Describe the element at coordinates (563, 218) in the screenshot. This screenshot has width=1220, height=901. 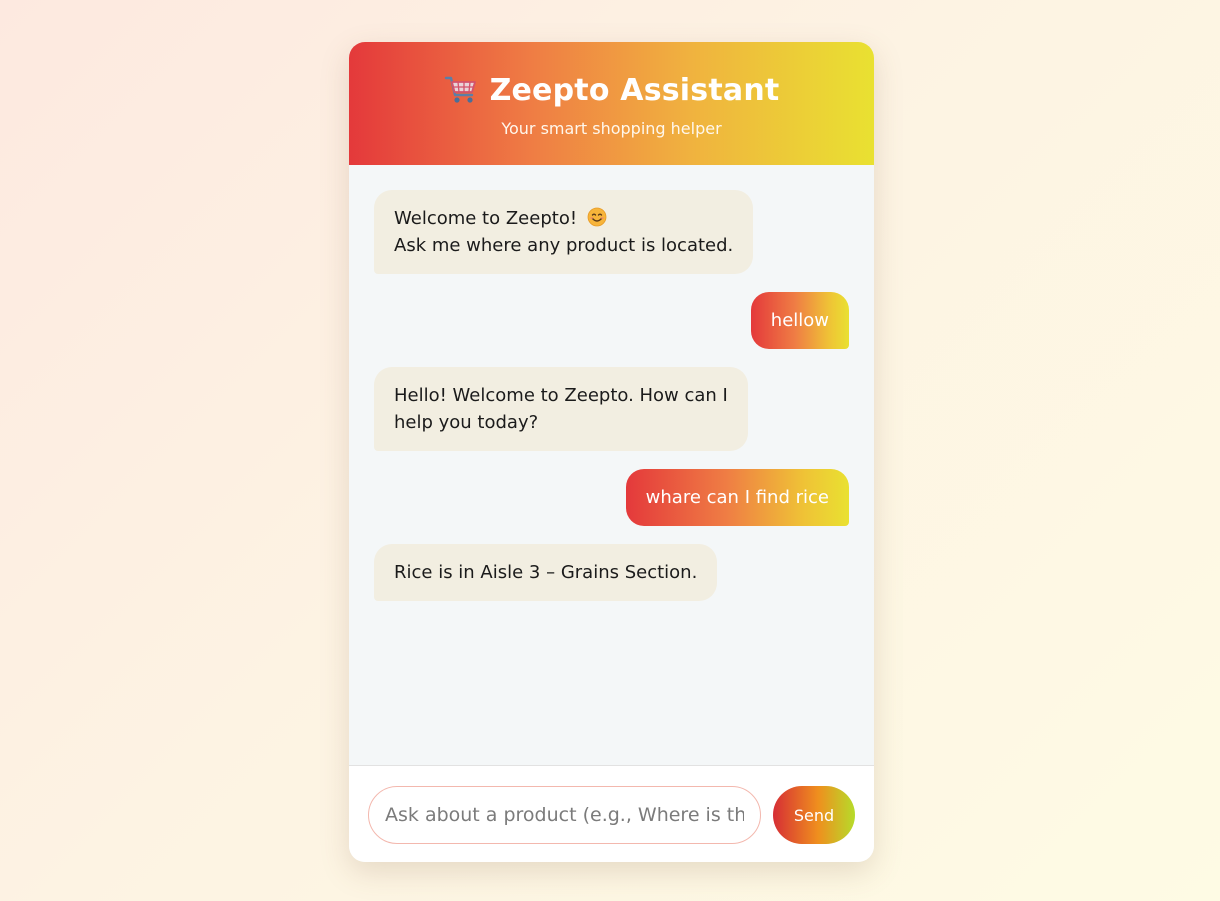
I see `message-line: Welcome to Zeepto!` at that location.